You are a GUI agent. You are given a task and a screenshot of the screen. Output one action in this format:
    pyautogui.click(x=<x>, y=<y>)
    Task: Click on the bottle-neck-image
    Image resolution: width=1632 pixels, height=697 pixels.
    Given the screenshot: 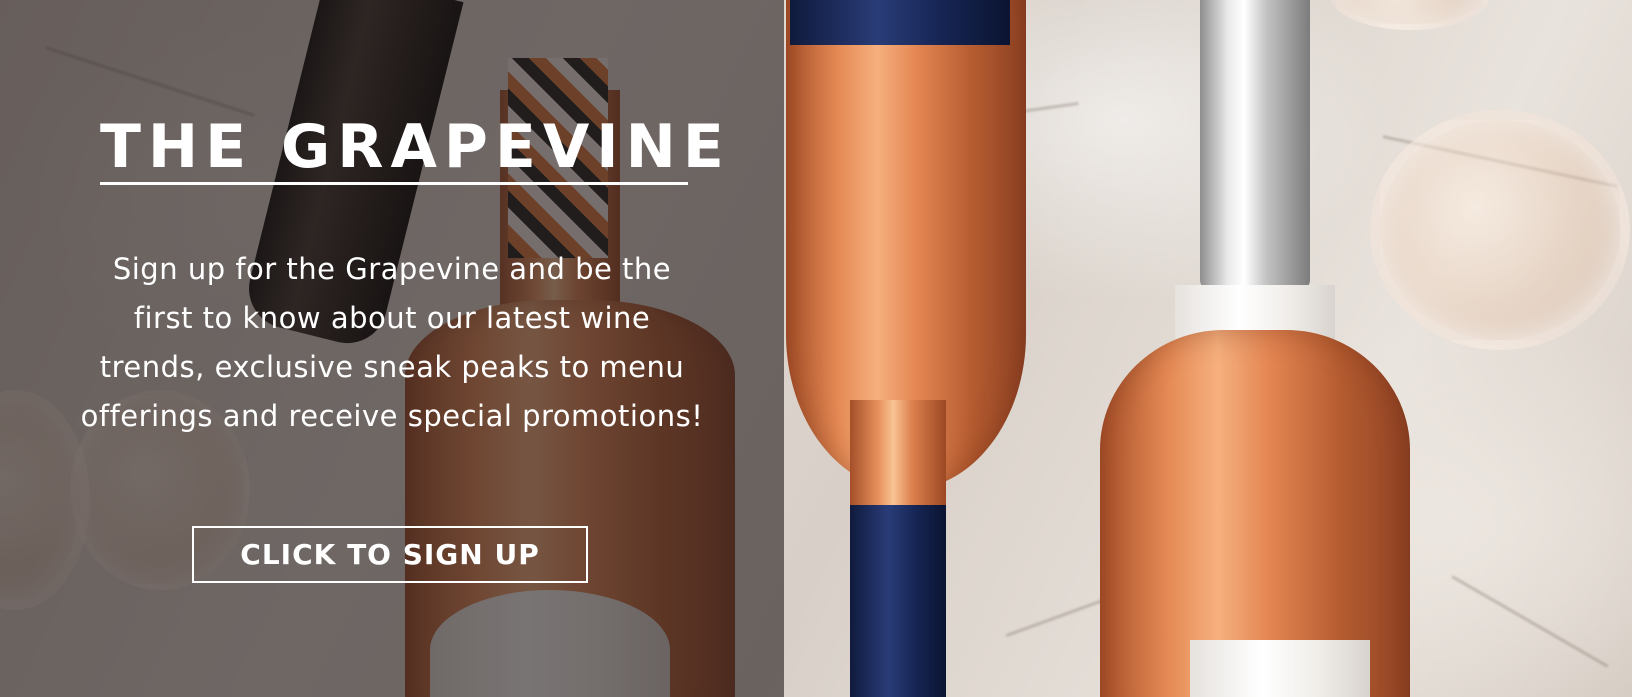 What is the action you would take?
    pyautogui.click(x=898, y=460)
    